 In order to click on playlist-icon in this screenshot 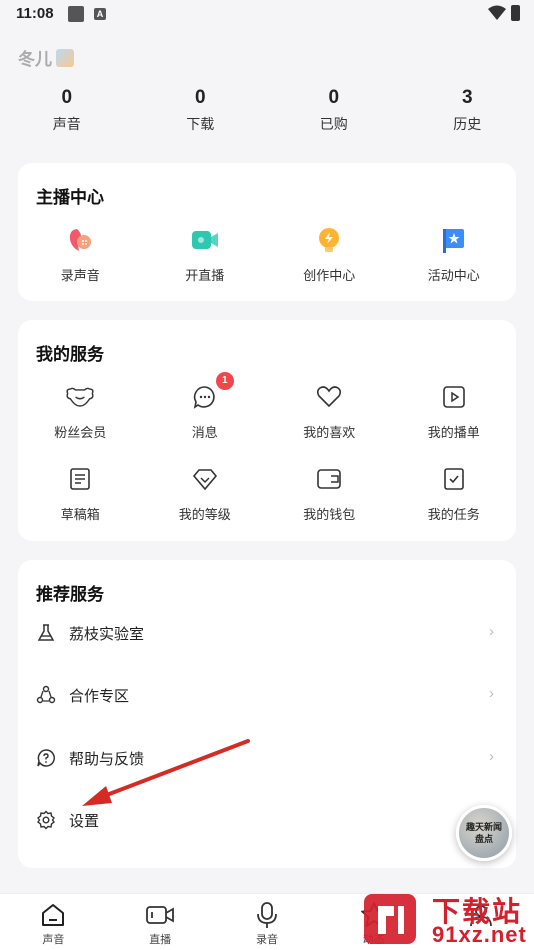, I will do `click(454, 397)`.